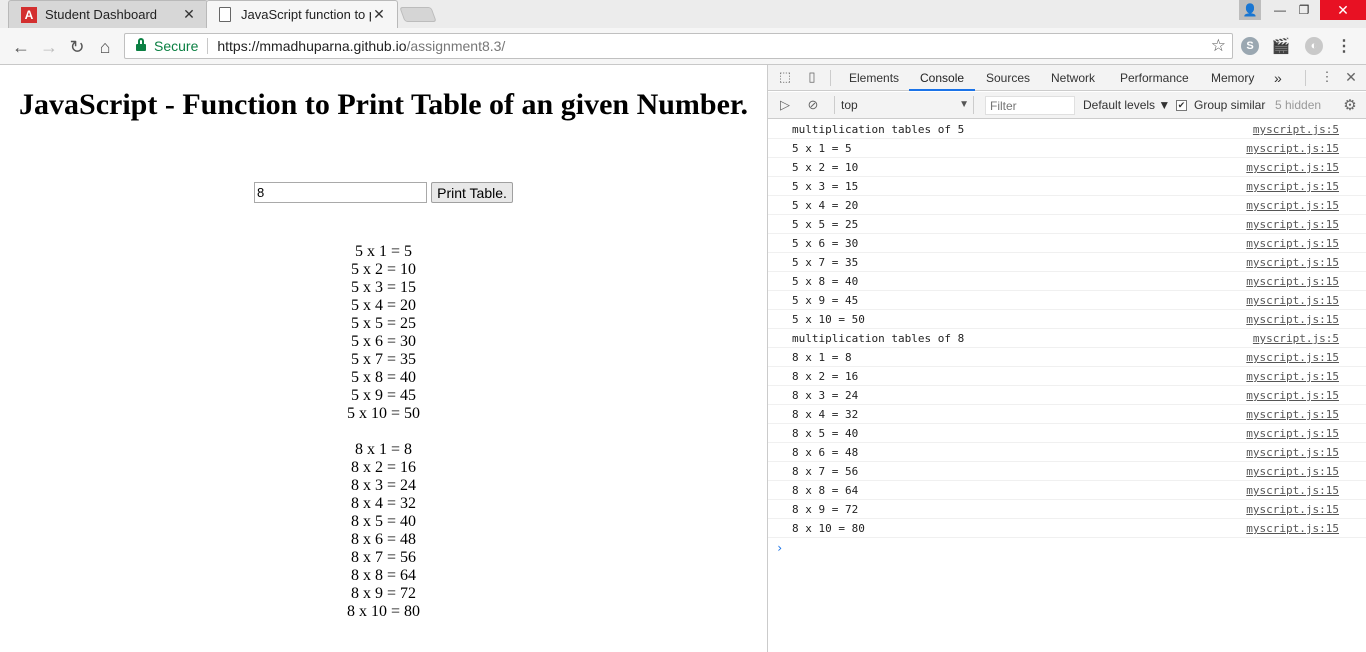 The height and width of the screenshot is (652, 1366). What do you see at coordinates (1067, 471) in the screenshot?
I see `console-log-row: 8 x 7 = 56 myscript.js:15` at bounding box center [1067, 471].